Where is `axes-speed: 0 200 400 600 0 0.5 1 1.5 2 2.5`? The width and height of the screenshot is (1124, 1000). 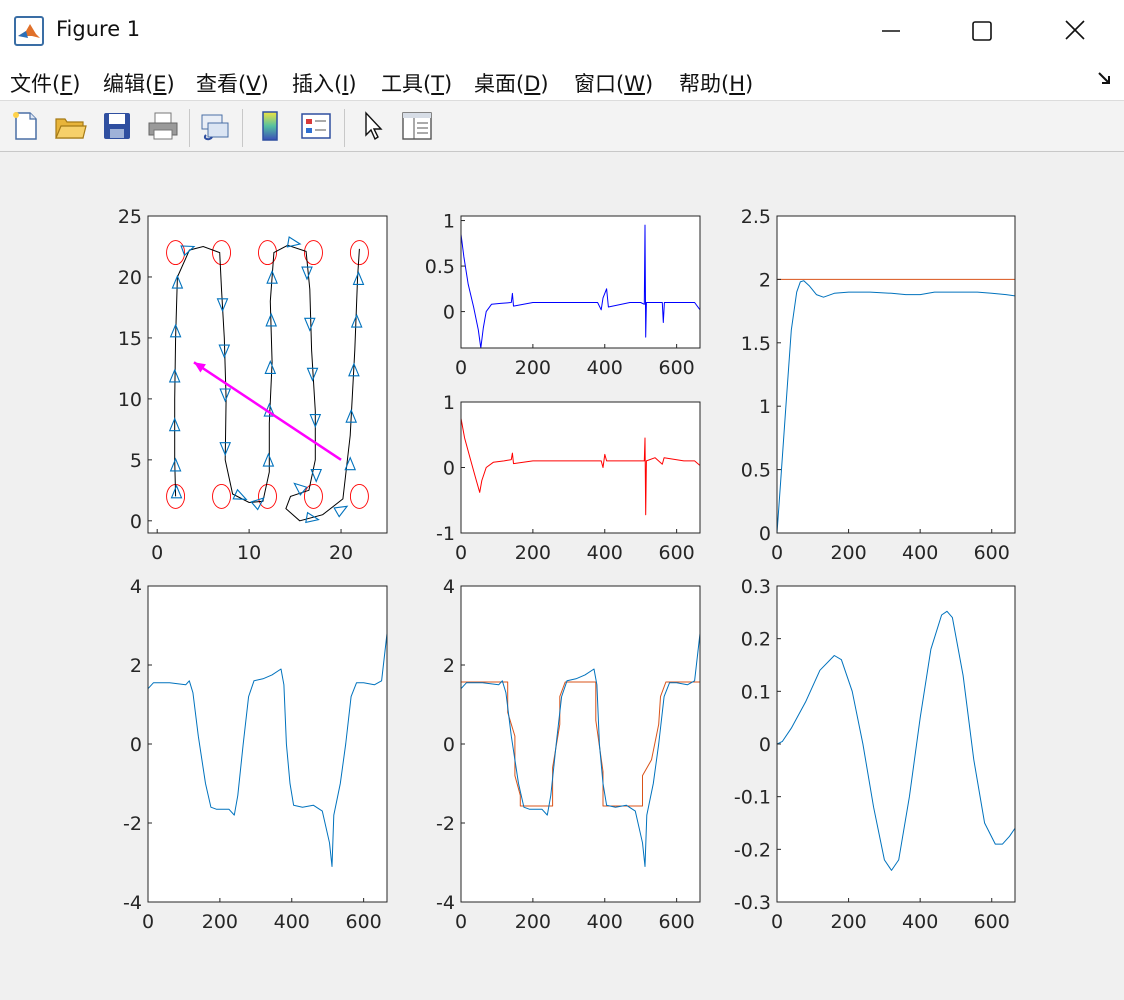
axes-speed: 0 200 400 600 0 0.5 1 1.5 2 2.5 is located at coordinates (878, 385).